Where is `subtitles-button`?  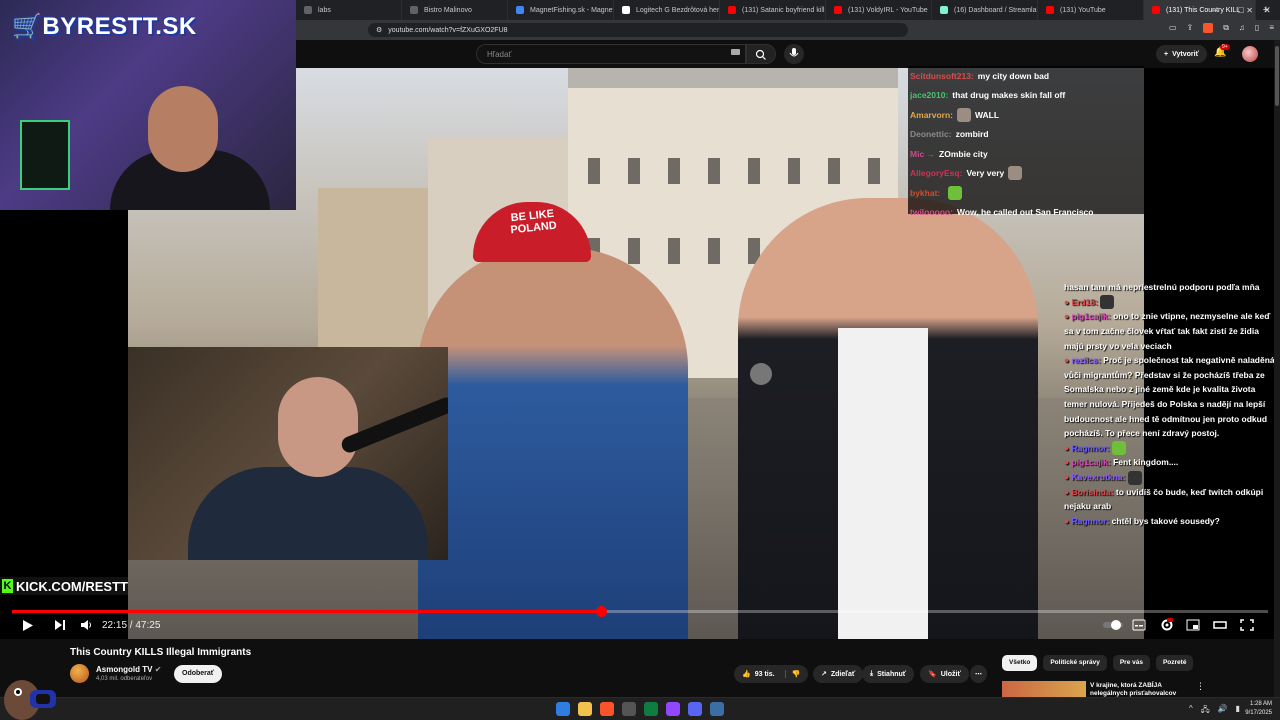 subtitles-button is located at coordinates (1140, 625).